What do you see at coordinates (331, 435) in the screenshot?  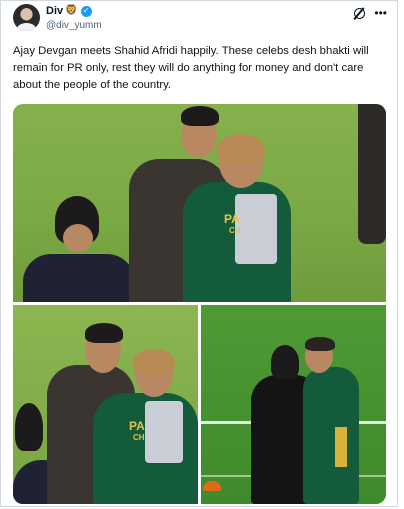 I see `player-green-jacket` at bounding box center [331, 435].